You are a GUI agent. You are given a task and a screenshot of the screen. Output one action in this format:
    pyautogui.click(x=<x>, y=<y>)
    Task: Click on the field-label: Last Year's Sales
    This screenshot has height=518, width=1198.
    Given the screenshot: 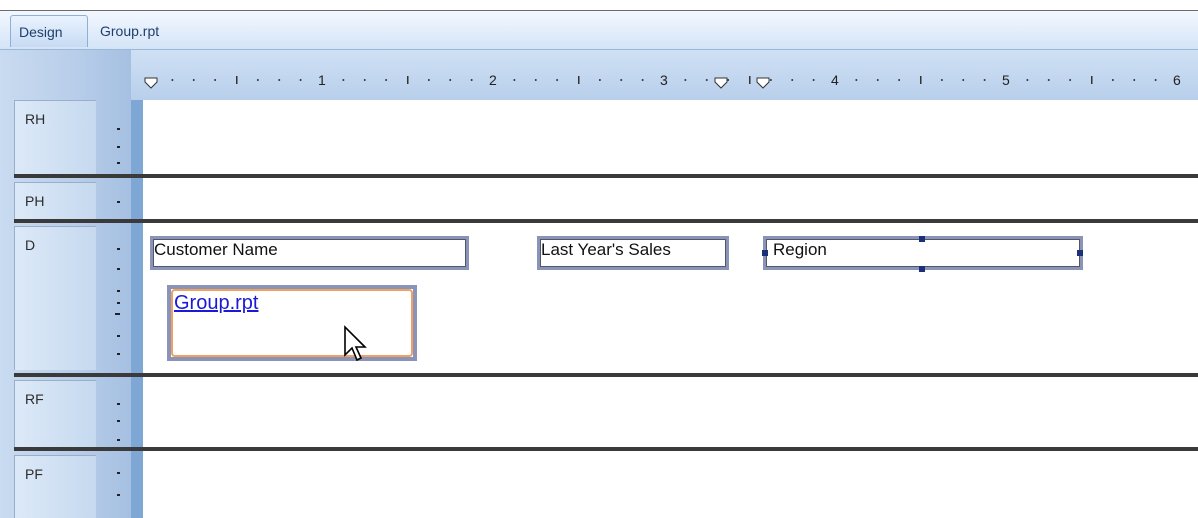 What is the action you would take?
    pyautogui.click(x=606, y=249)
    